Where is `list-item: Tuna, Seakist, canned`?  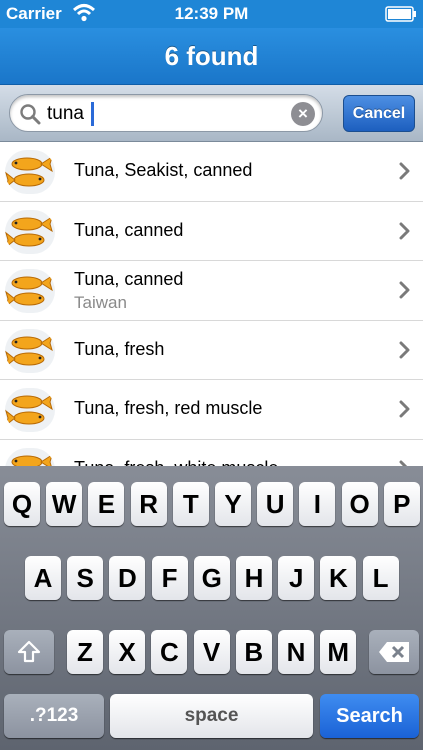 list-item: Tuna, Seakist, canned is located at coordinates (211, 172).